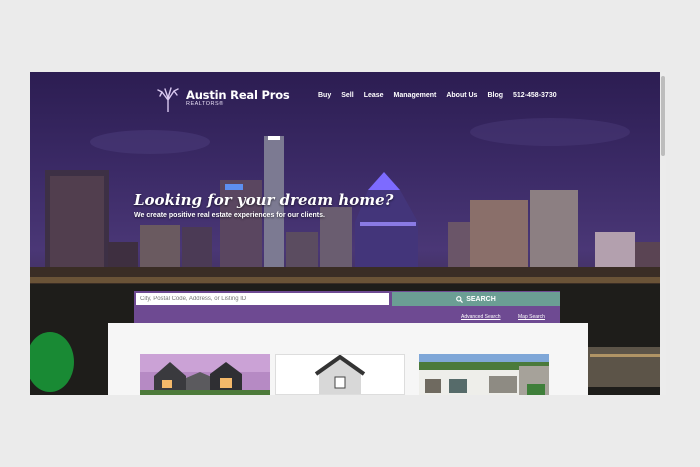  Describe the element at coordinates (461, 95) in the screenshot. I see `nav-about-us: About Us` at that location.